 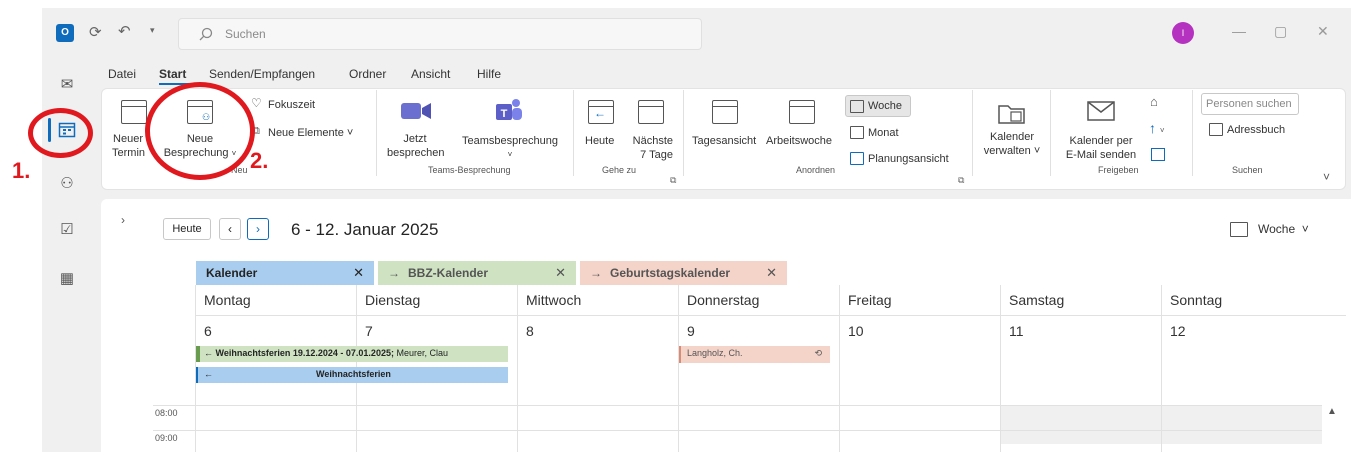 I want to click on day-header-saturday: Samstag, so click(x=1080, y=300).